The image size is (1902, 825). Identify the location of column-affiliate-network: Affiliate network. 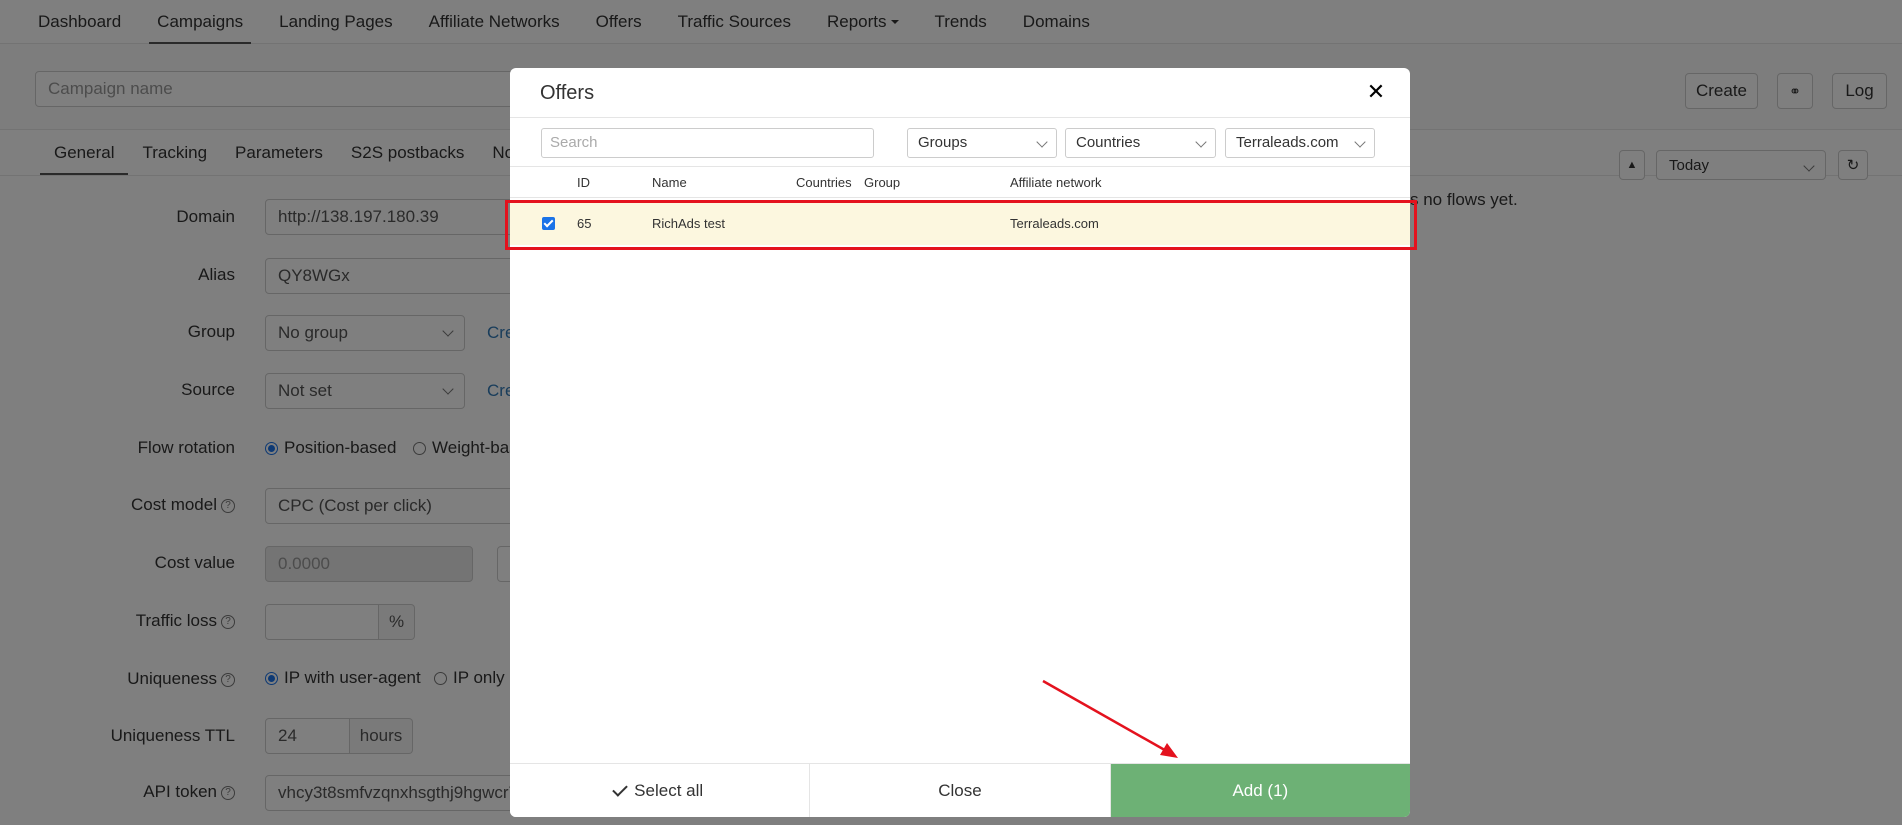
(1056, 183).